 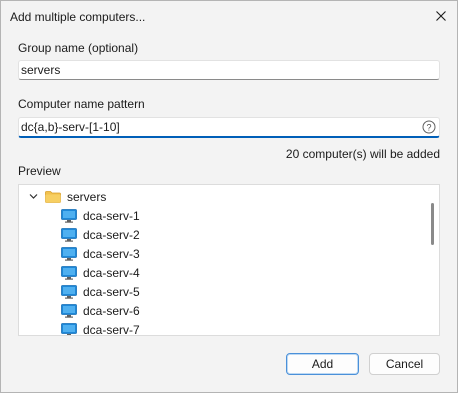 I want to click on group-name-input, so click(x=221, y=70).